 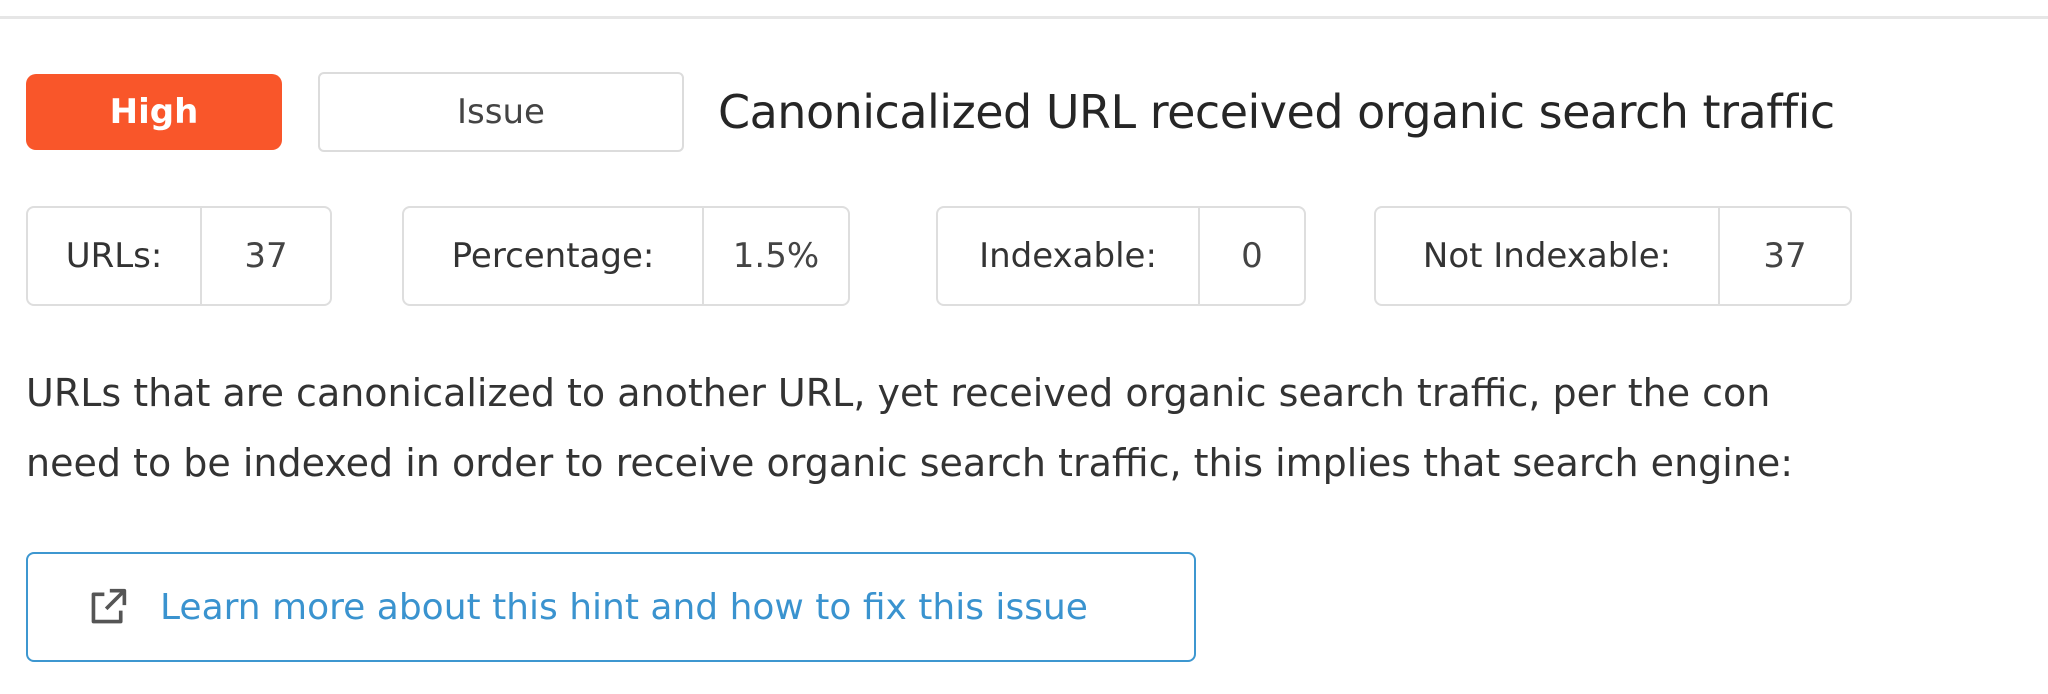 I want to click on stat-label: URLs:, so click(x=115, y=256).